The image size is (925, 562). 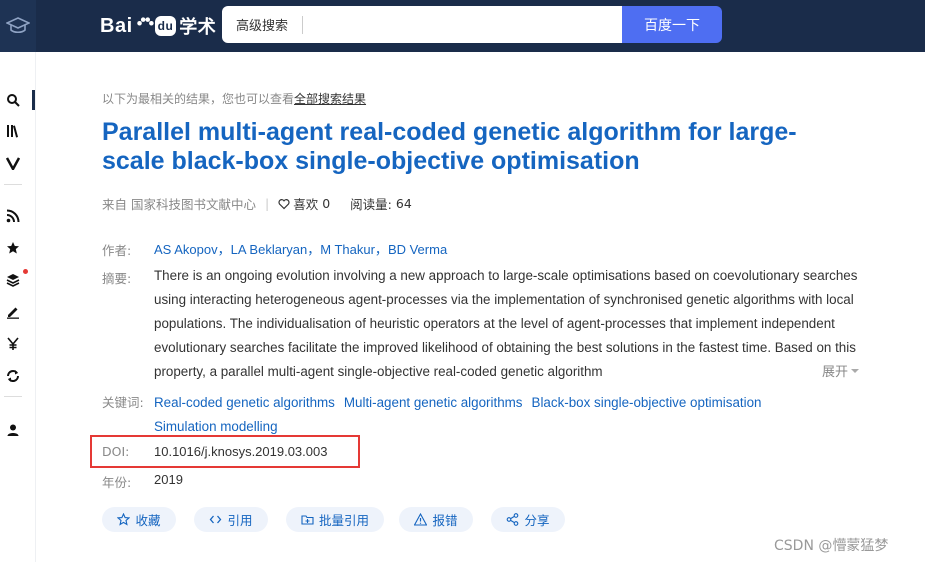 What do you see at coordinates (165, 26) in the screenshot?
I see `logo-du: du` at bounding box center [165, 26].